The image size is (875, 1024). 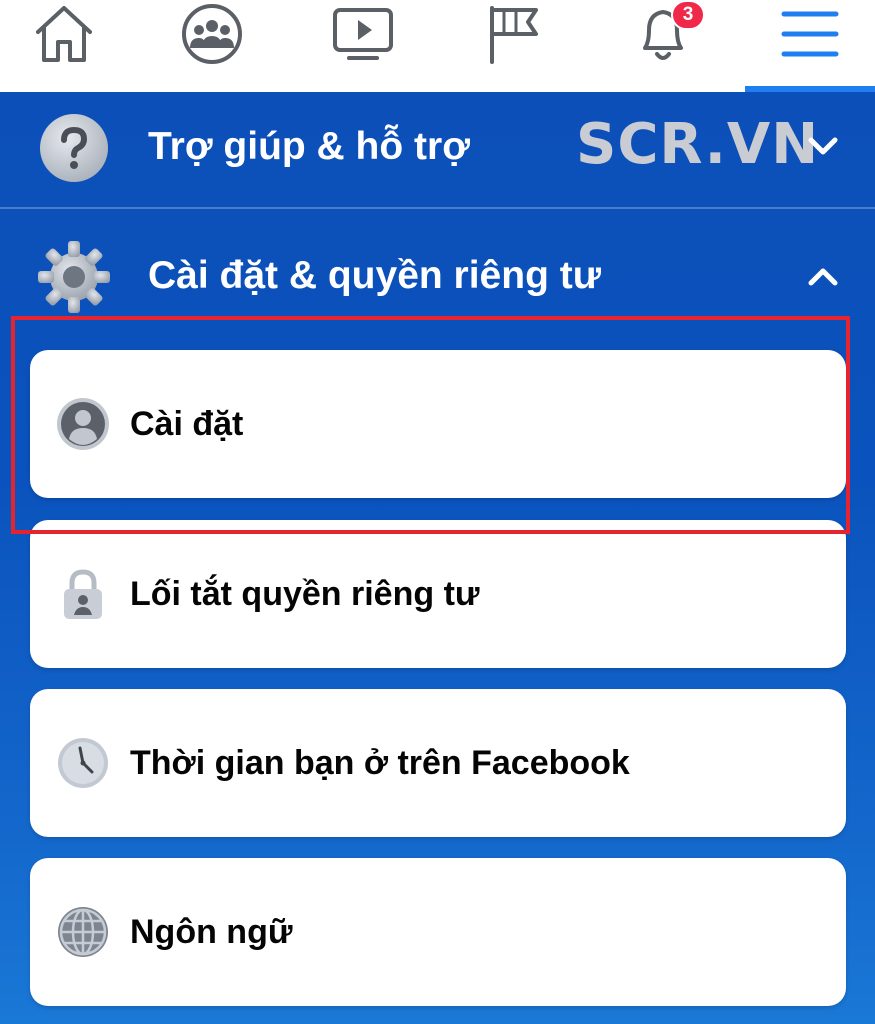 What do you see at coordinates (309, 146) in the screenshot?
I see `help-support-label: Trợ giúp & hỗ trợ` at bounding box center [309, 146].